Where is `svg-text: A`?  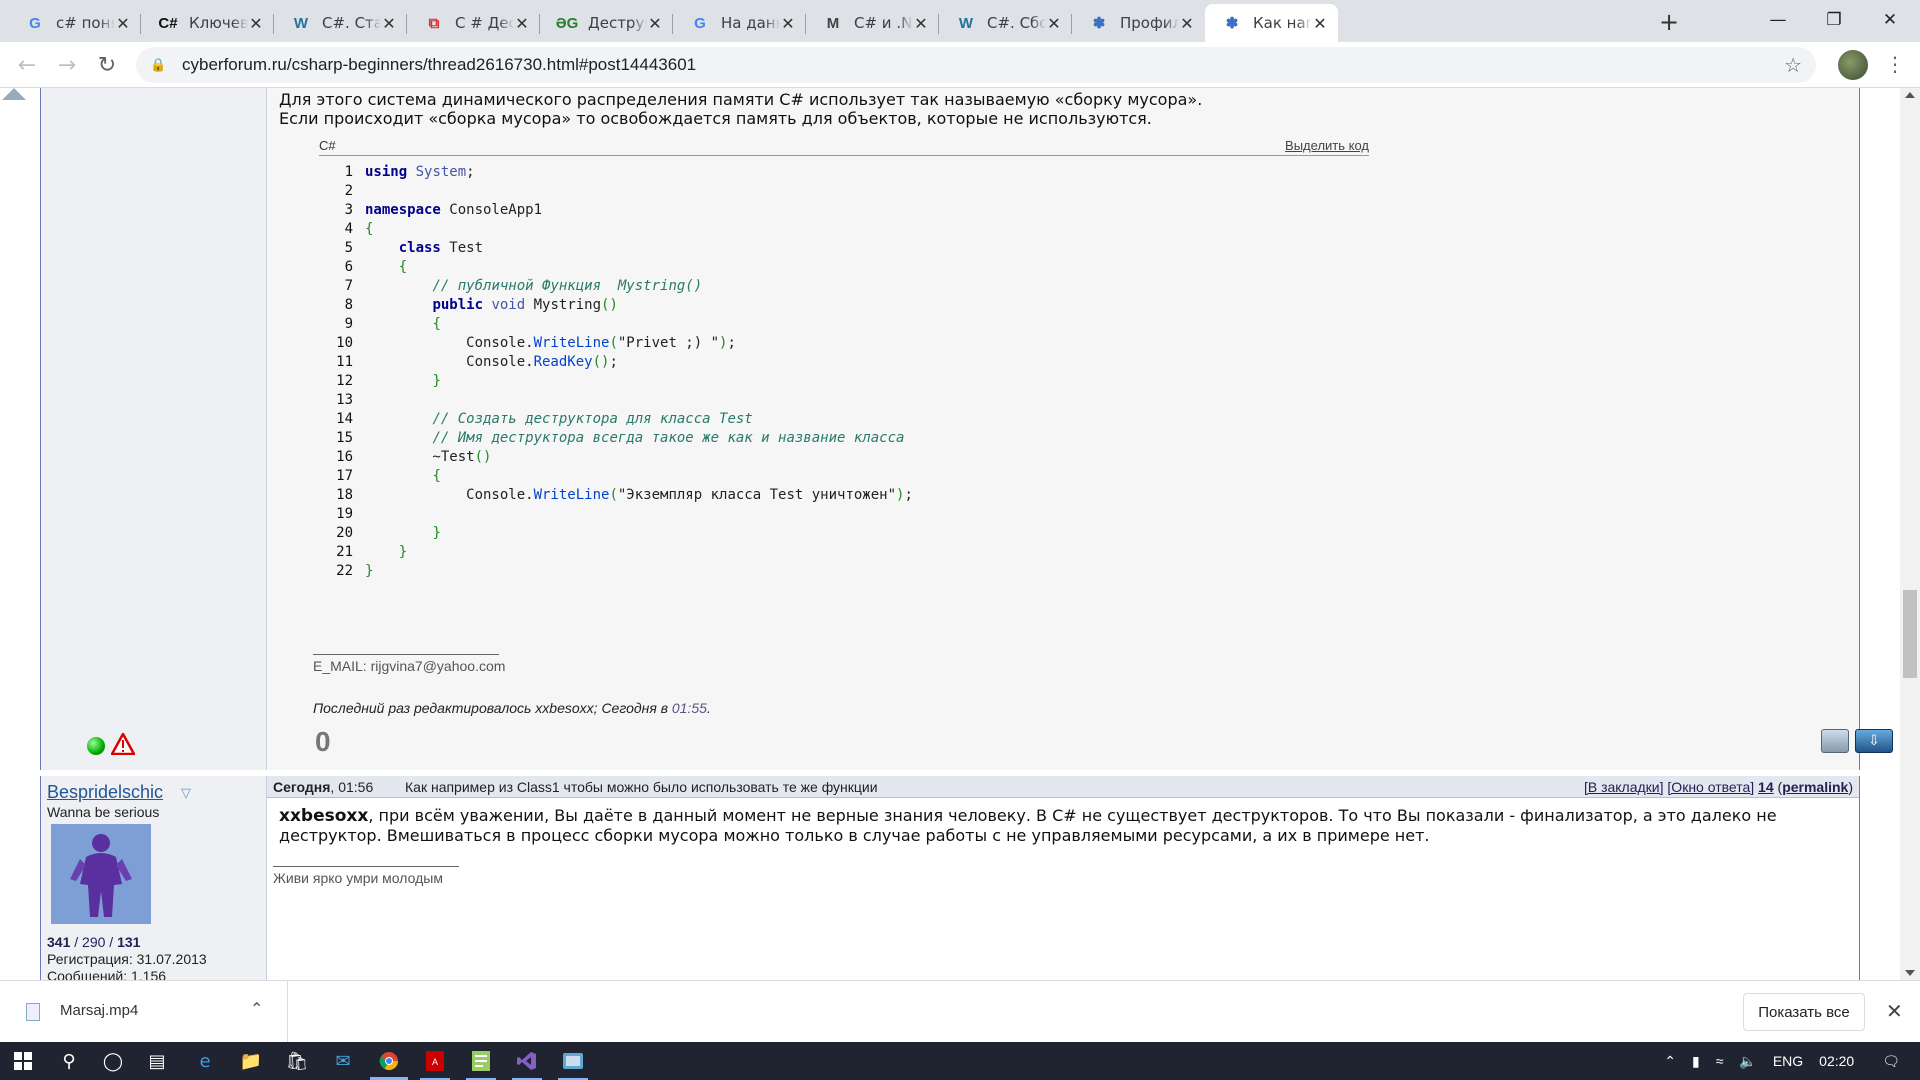
svg-text: A is located at coordinates (435, 1062).